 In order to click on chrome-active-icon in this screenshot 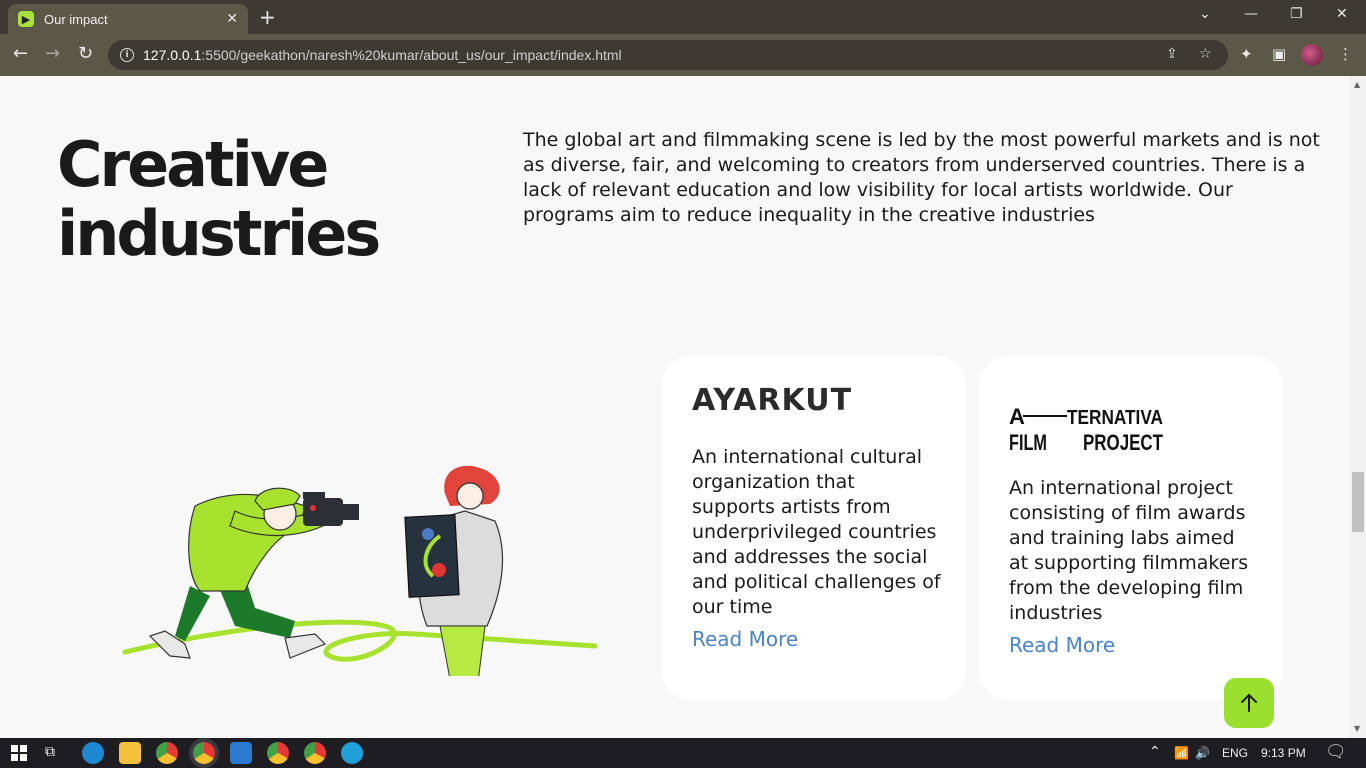, I will do `click(204, 753)`.